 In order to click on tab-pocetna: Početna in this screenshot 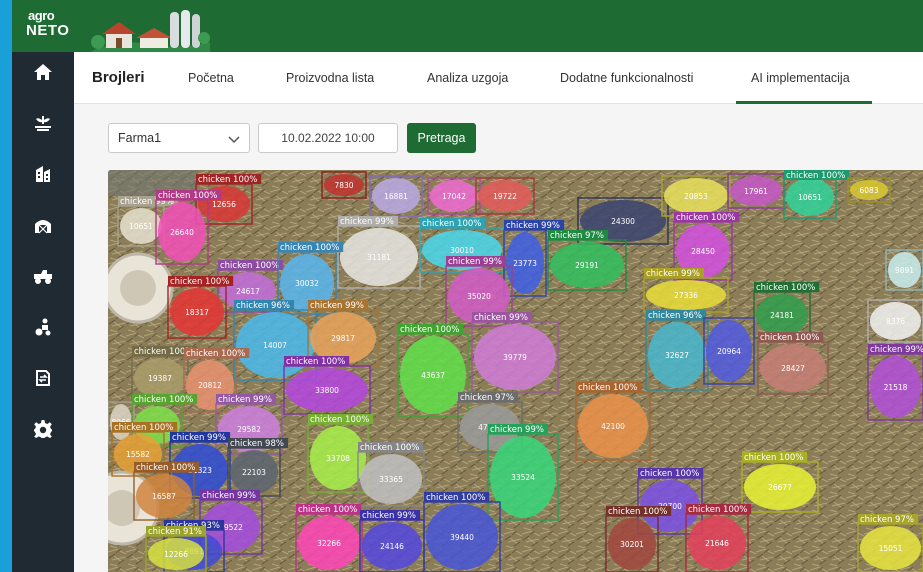, I will do `click(211, 78)`.